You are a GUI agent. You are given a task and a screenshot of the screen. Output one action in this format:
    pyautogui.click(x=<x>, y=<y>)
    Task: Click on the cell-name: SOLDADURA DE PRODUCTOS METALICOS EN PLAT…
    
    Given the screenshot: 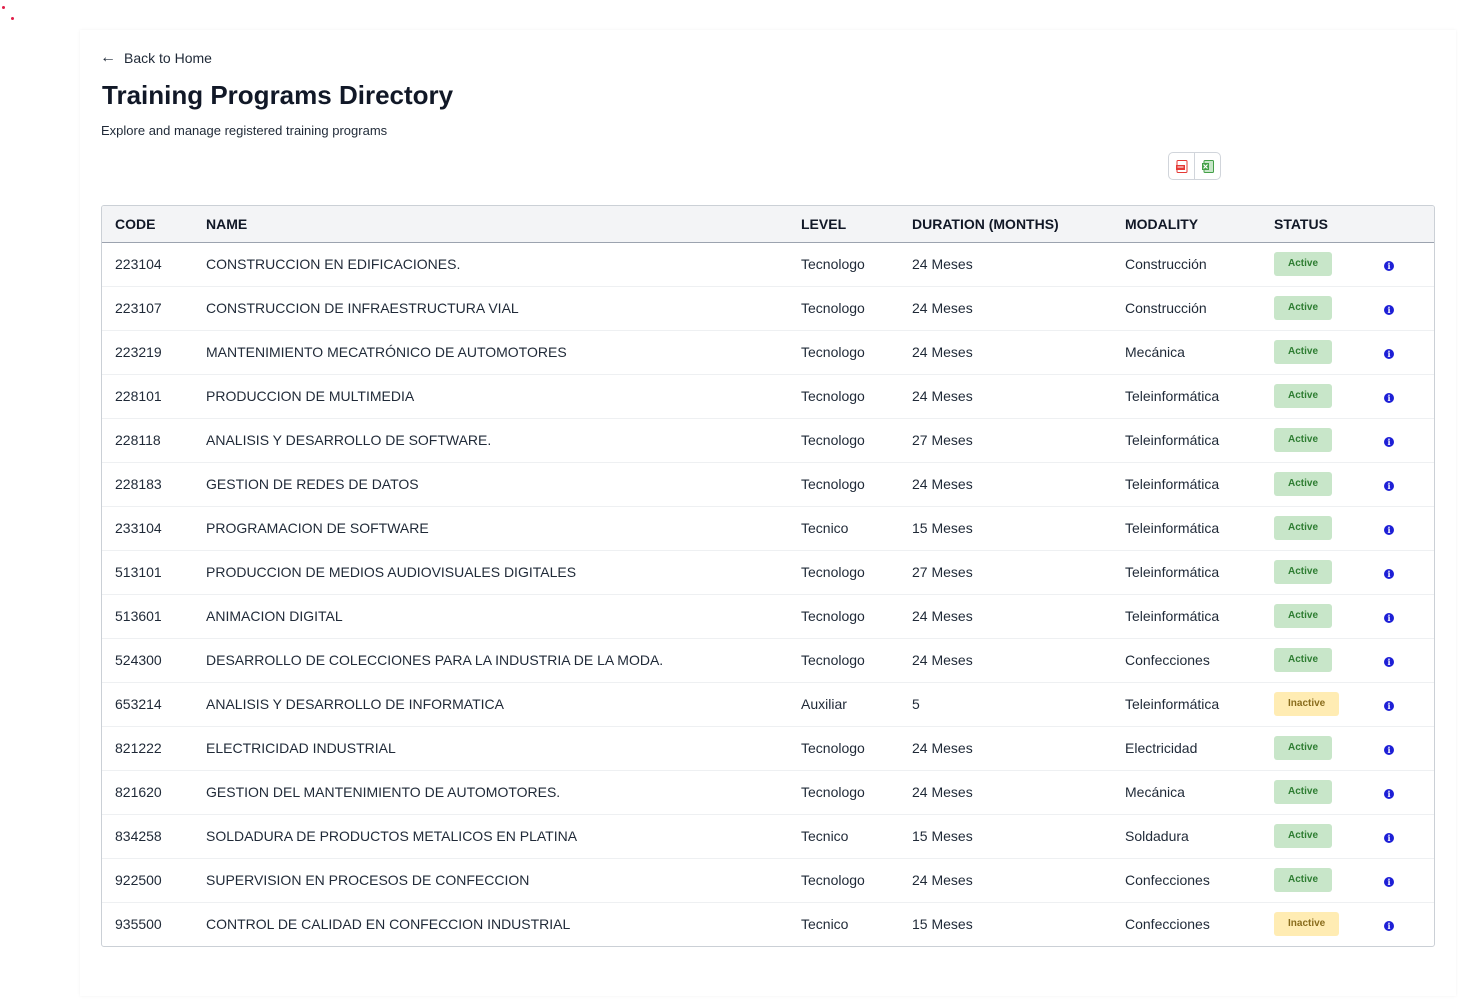 What is the action you would take?
    pyautogui.click(x=392, y=836)
    